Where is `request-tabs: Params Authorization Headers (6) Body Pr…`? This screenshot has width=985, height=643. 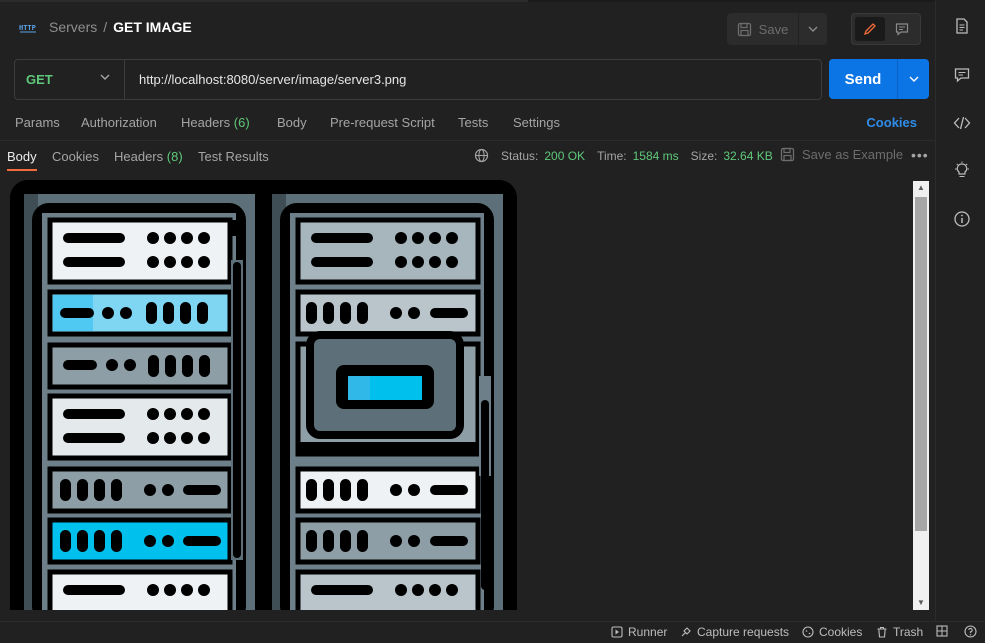
request-tabs: Params Authorization Headers (6) Body Pr… is located at coordinates (467, 123).